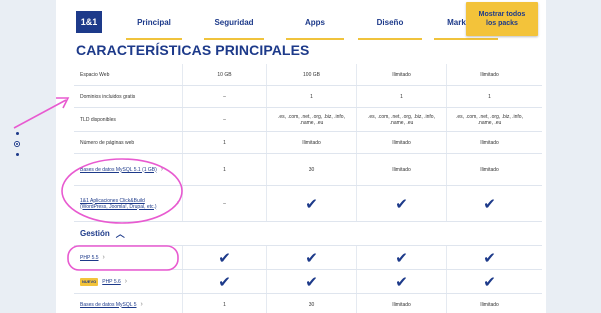 The height and width of the screenshot is (313, 601). Describe the element at coordinates (308, 234) in the screenshot. I see `section-gestion-header: Gestión ︿` at that location.